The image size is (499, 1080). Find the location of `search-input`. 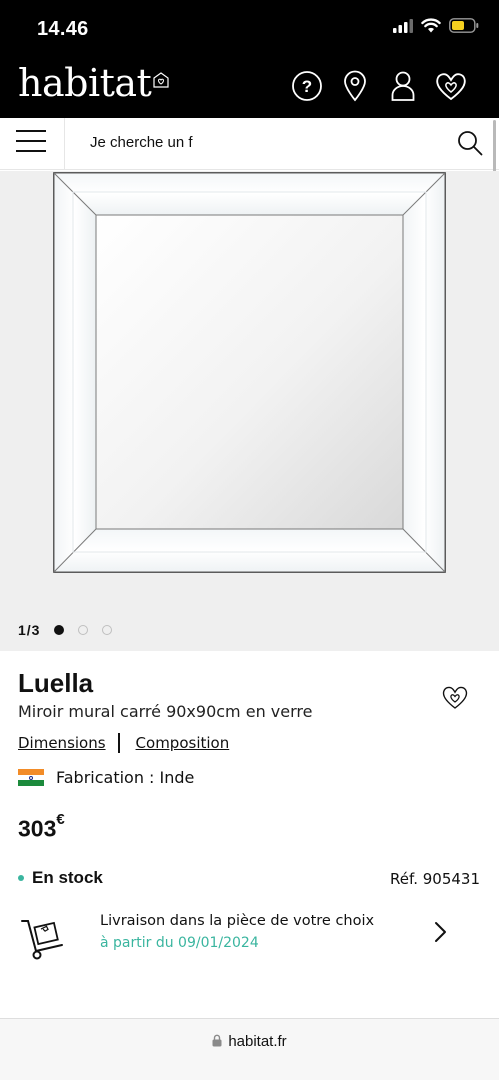

search-input is located at coordinates (255, 142).